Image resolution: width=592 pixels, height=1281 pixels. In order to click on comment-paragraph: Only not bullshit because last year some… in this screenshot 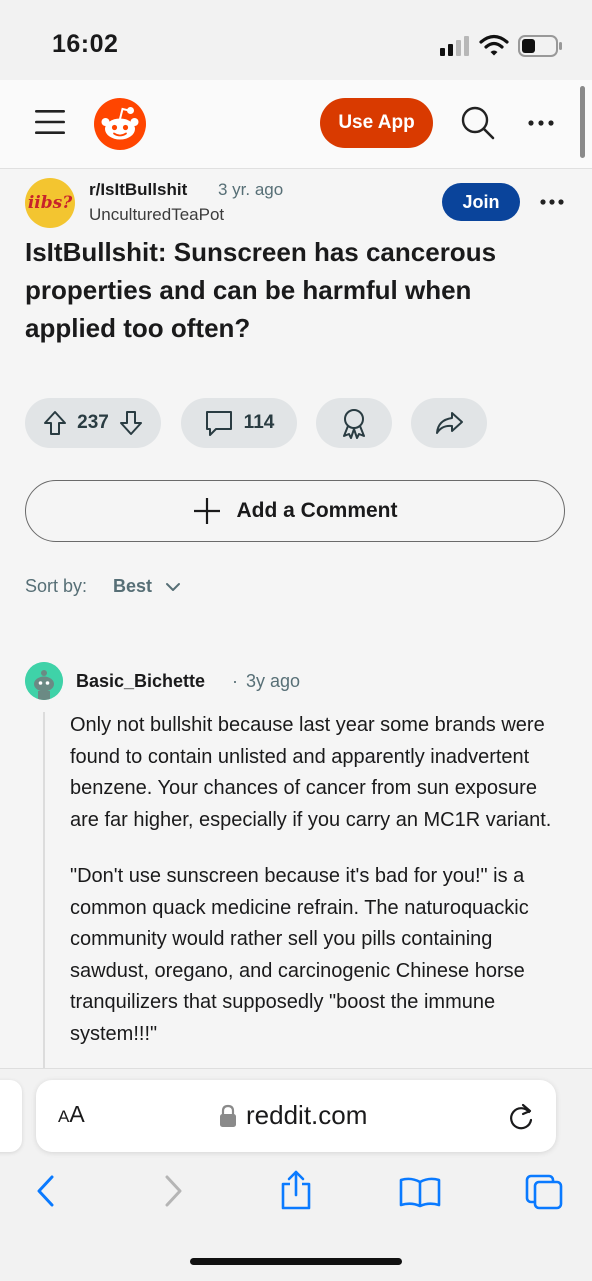, I will do `click(311, 772)`.